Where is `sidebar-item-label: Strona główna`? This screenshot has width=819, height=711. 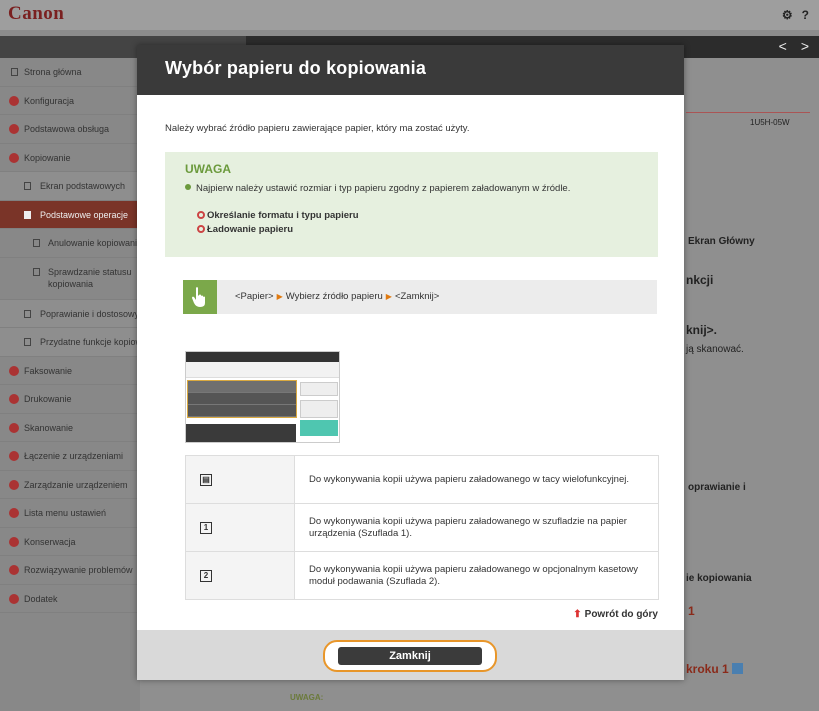 sidebar-item-label: Strona główna is located at coordinates (53, 72).